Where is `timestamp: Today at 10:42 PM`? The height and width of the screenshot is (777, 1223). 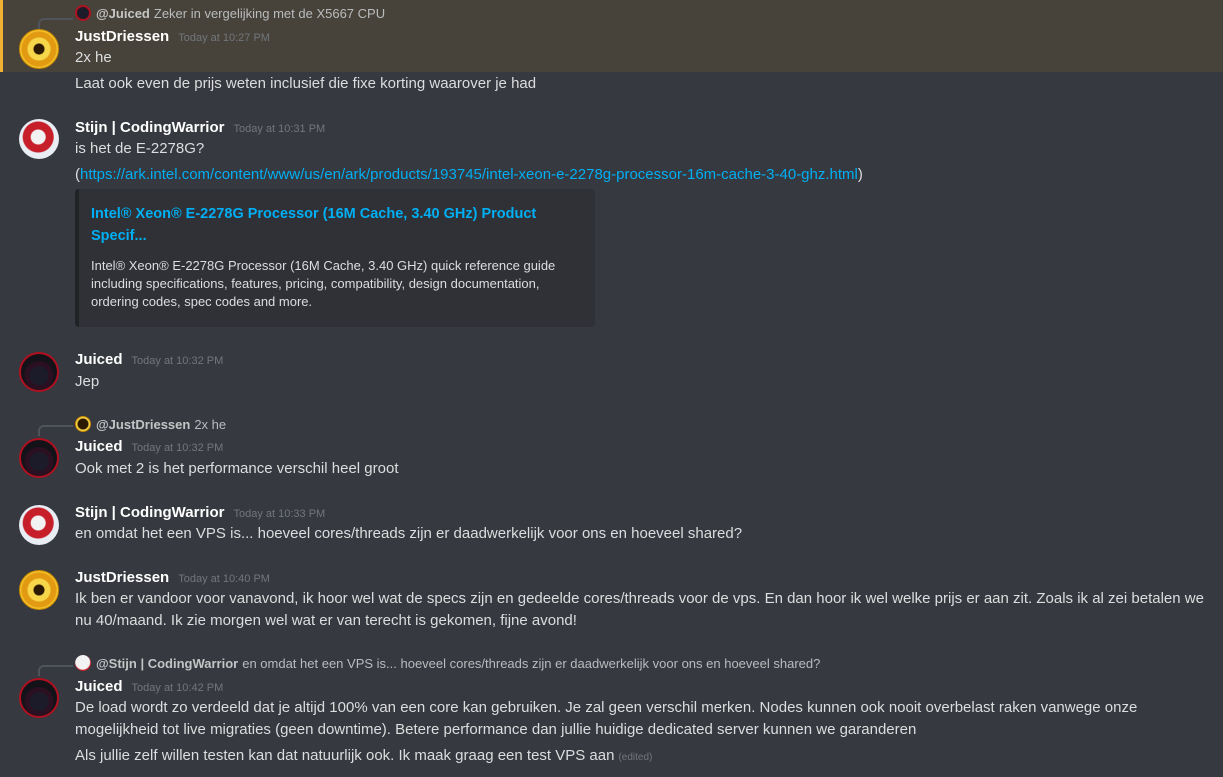 timestamp: Today at 10:42 PM is located at coordinates (177, 688).